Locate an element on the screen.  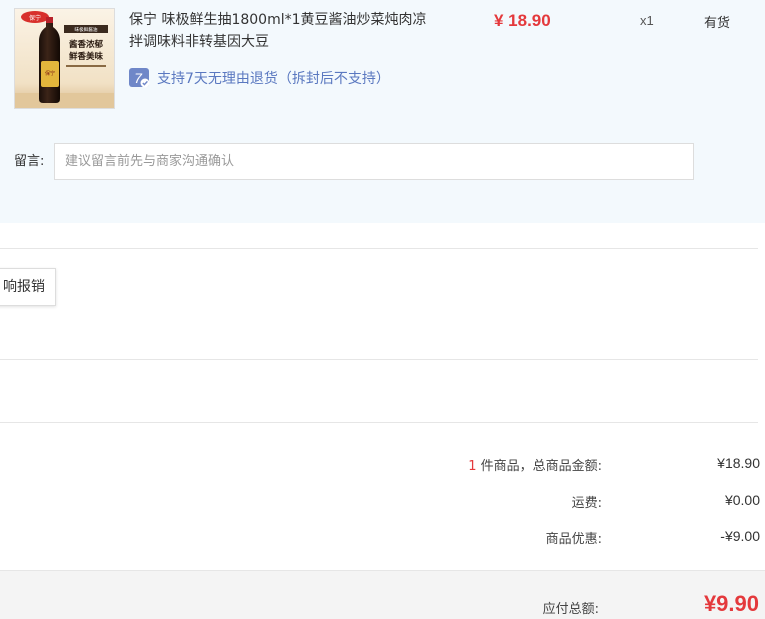
goods-total-label: 1 件商品，总商品金额: is located at coordinates (535, 464).